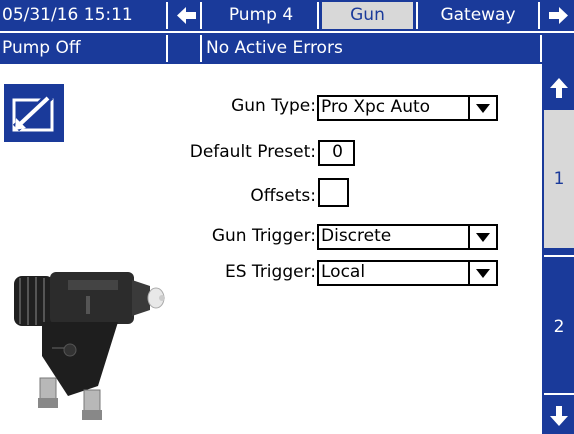 This screenshot has height=434, width=574. I want to click on page-1-button: 1, so click(559, 179).